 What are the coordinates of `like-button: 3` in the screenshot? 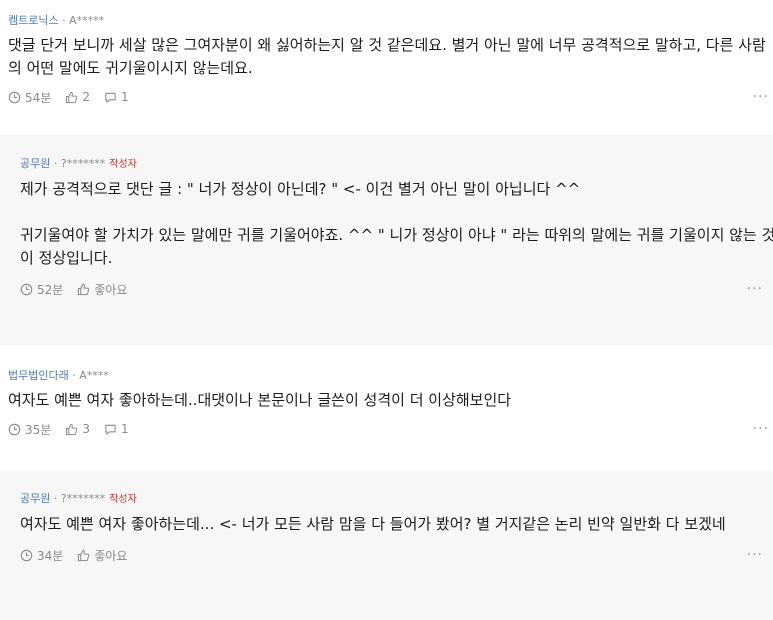 It's located at (77, 429).